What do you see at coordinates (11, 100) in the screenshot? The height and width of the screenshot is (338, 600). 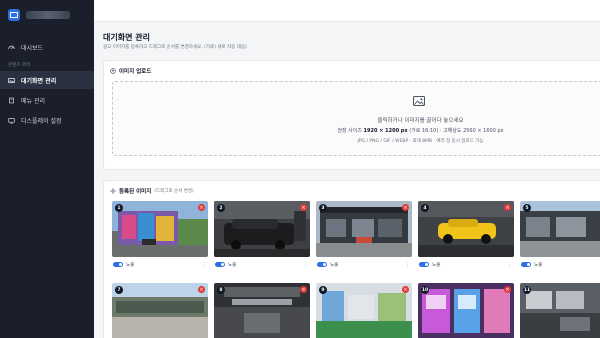 I see `book-icon` at bounding box center [11, 100].